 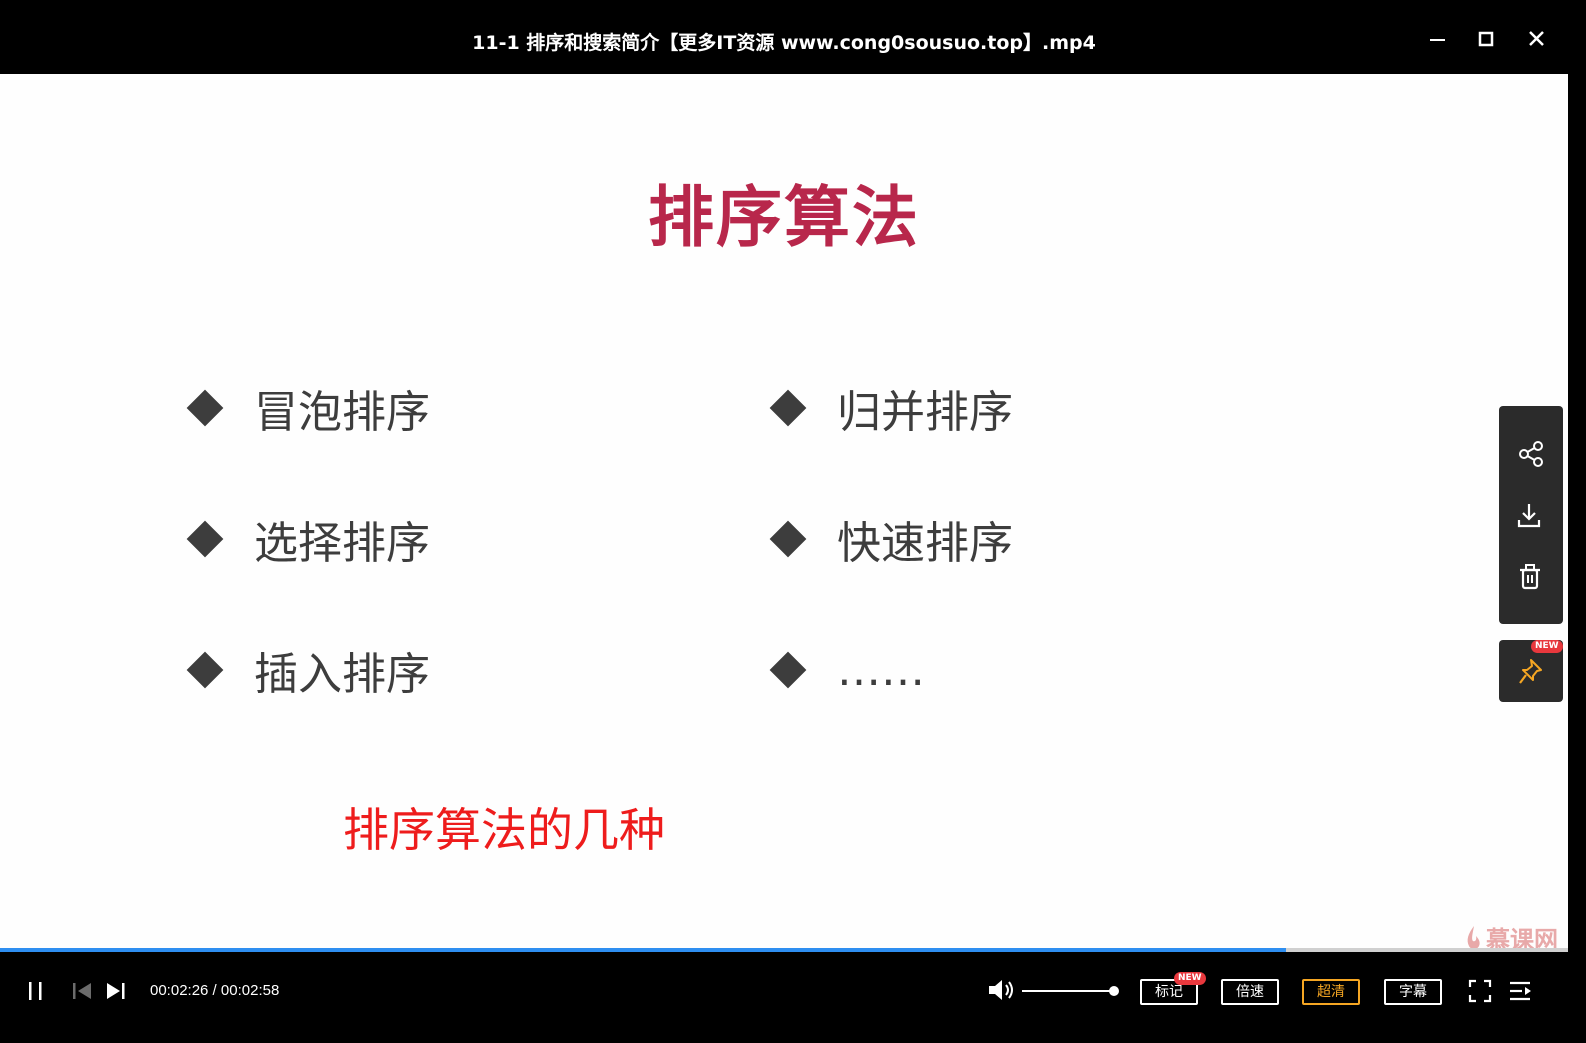 I want to click on delete-button, so click(x=1531, y=578).